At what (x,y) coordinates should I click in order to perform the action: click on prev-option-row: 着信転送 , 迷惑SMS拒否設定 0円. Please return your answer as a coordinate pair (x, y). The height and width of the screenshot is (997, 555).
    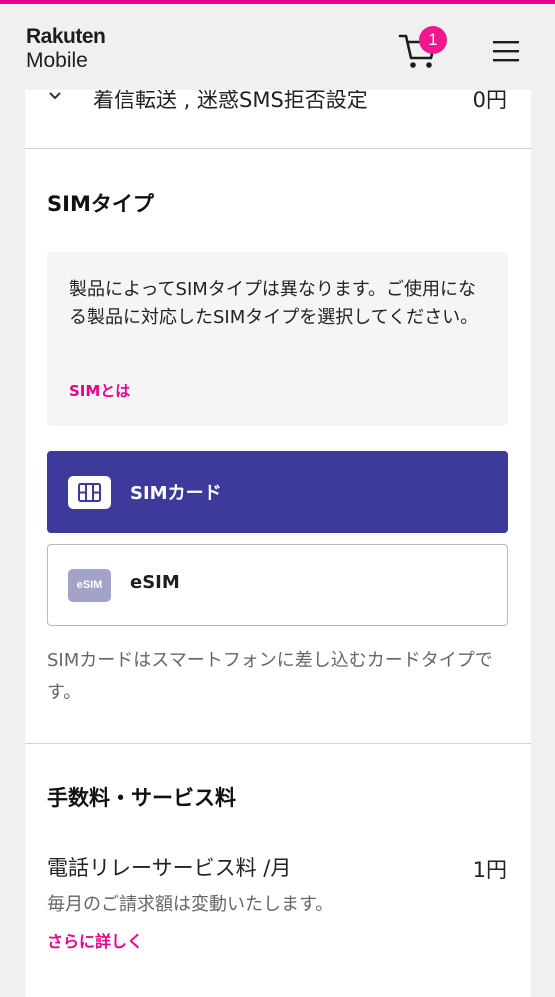
    Looking at the image, I should click on (278, 119).